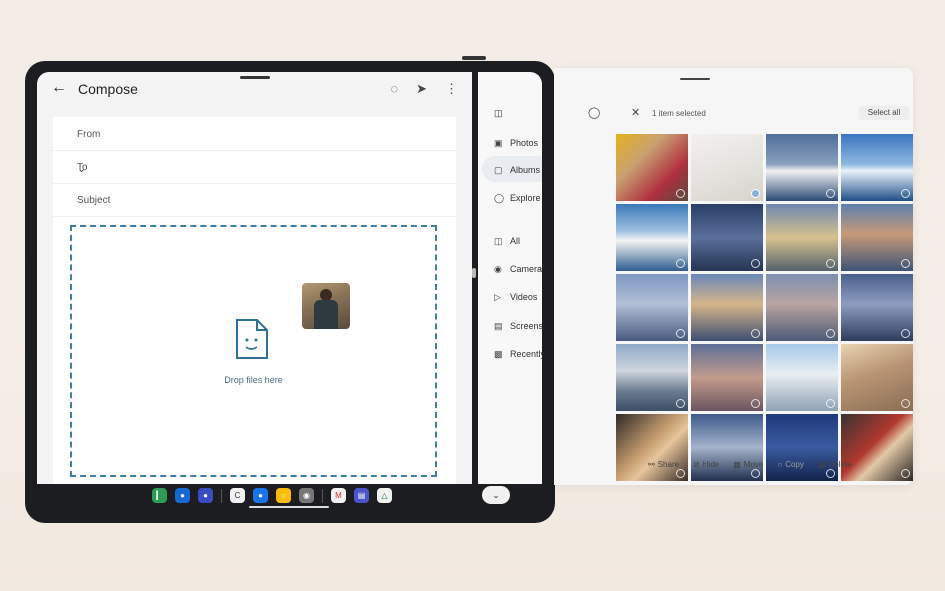 The height and width of the screenshot is (591, 945). What do you see at coordinates (706, 464) in the screenshot?
I see `hide-button: ⊘ Hide` at bounding box center [706, 464].